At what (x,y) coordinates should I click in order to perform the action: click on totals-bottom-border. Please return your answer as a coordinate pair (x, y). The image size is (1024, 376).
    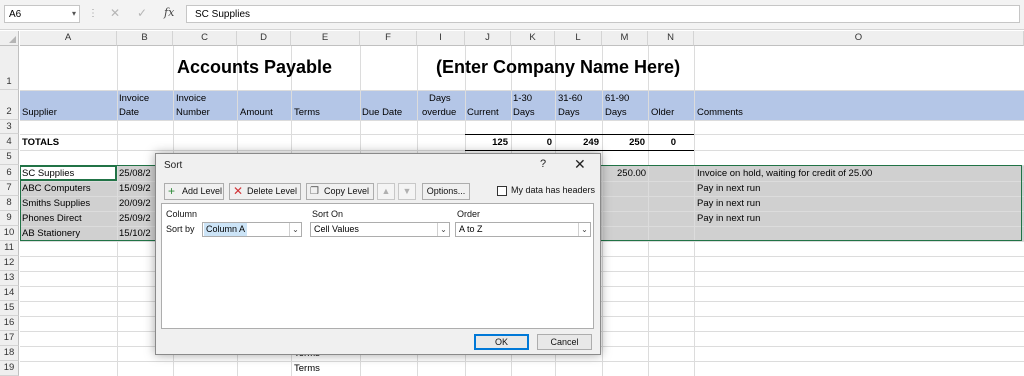
    Looking at the image, I should click on (579, 150).